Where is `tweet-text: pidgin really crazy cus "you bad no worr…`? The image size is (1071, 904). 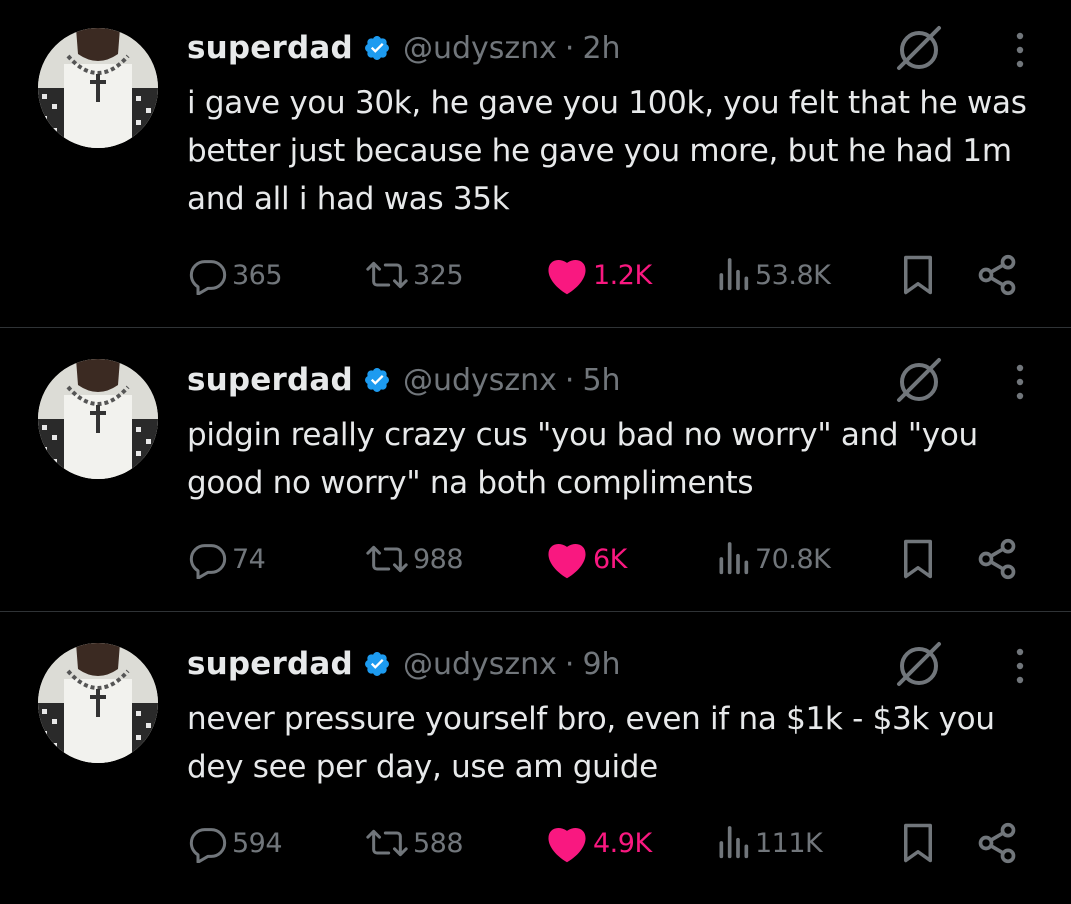 tweet-text: pidgin really crazy cus "you bad no worr… is located at coordinates (582, 459).